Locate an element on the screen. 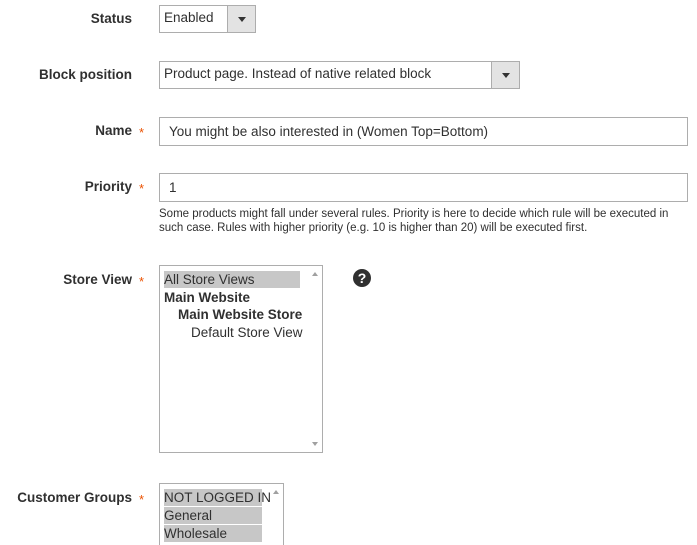 The width and height of the screenshot is (697, 545). block-position-label: Block position is located at coordinates (85, 74).